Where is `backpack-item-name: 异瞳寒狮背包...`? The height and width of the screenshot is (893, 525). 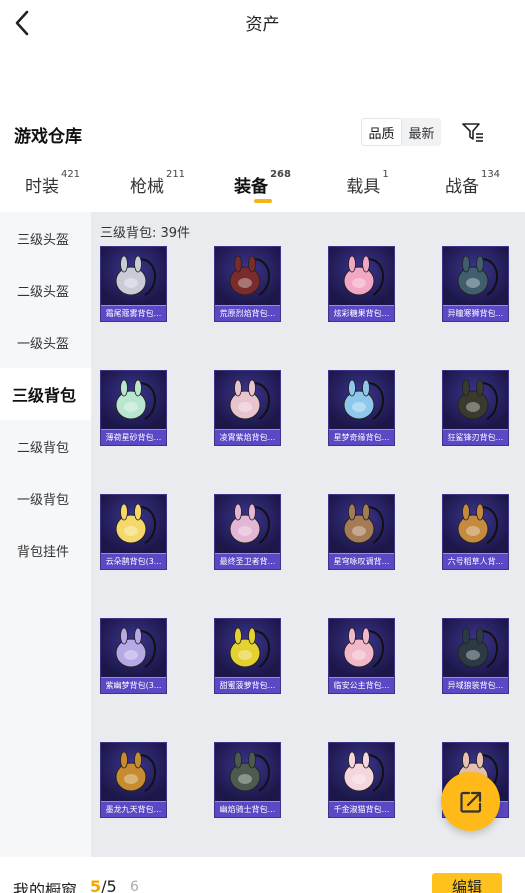 backpack-item-name: 异瞳寒狮背包... is located at coordinates (475, 313).